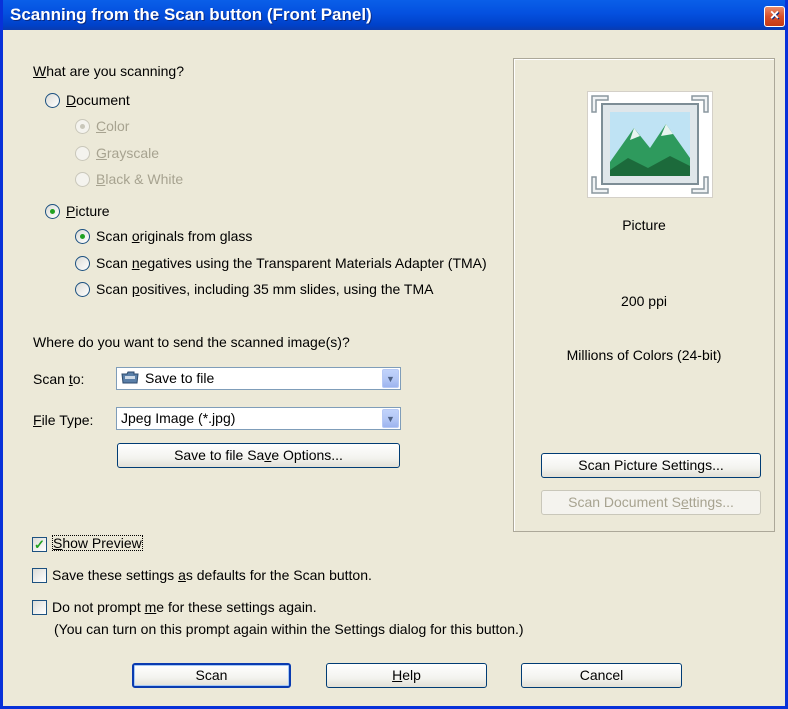  Describe the element at coordinates (258, 378) in the screenshot. I see `scan-to-combo: Save to file ▼` at that location.